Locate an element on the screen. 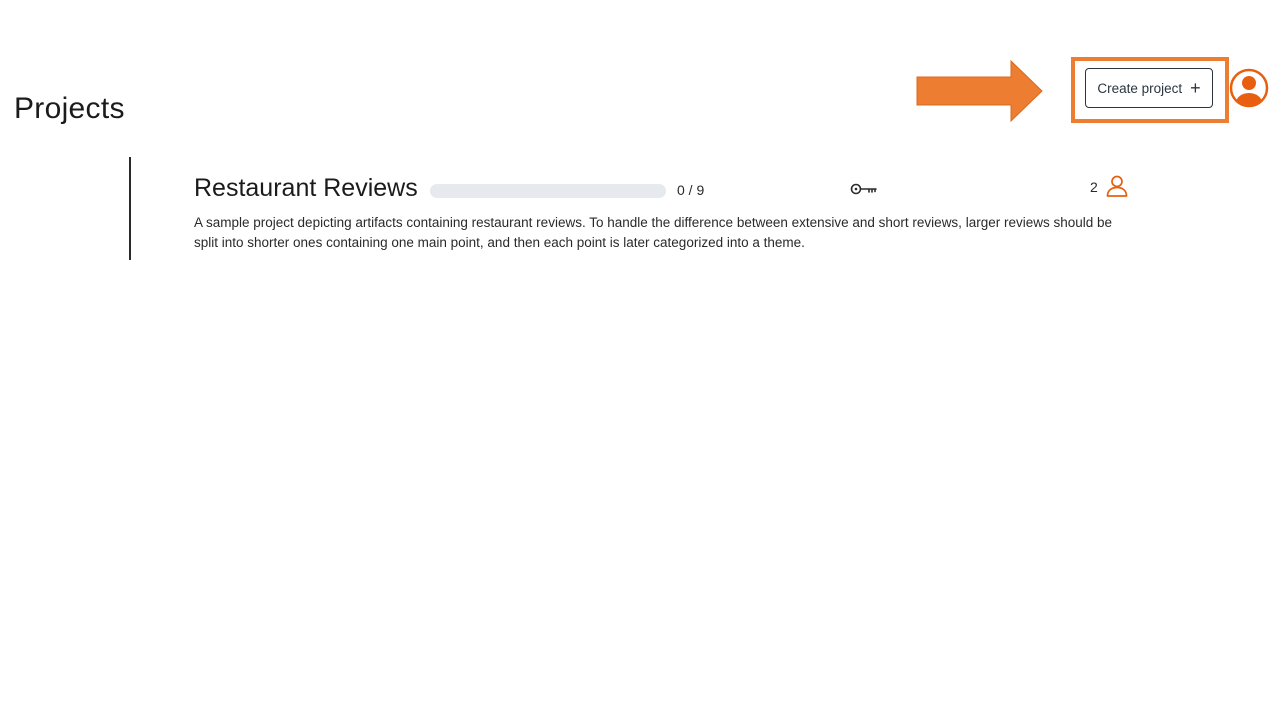 This screenshot has width=1280, height=720. annotation-arrow is located at coordinates (979, 91).